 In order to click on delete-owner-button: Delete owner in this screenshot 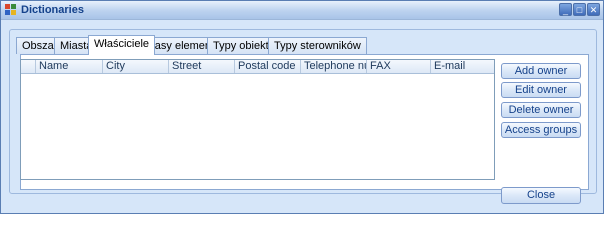, I will do `click(541, 110)`.